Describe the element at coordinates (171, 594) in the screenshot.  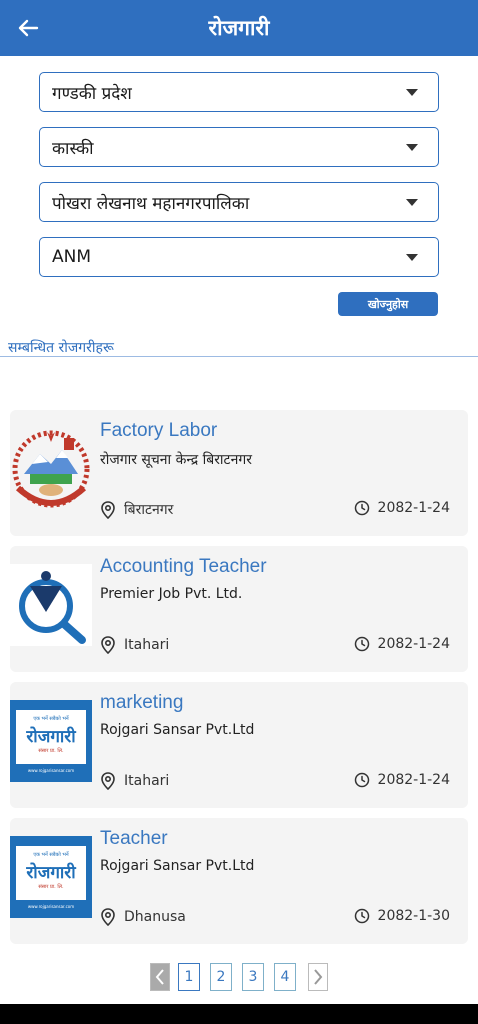
I see `company-name: Premier Job Pvt. Ltd.` at that location.